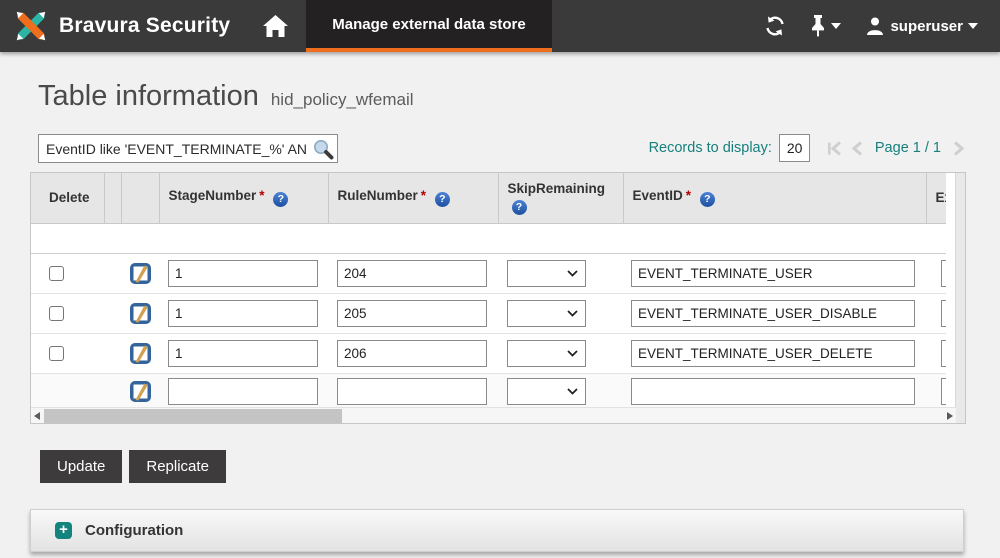 The width and height of the screenshot is (1000, 558). I want to click on brand: Bravura Security, so click(122, 26).